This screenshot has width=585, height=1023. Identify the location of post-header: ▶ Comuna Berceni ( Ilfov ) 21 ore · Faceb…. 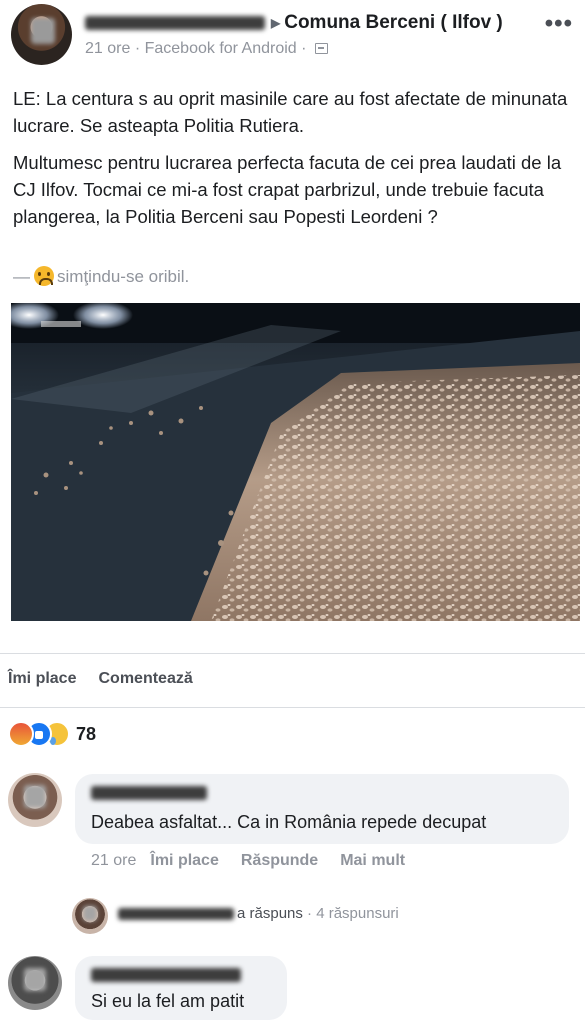
(292, 35).